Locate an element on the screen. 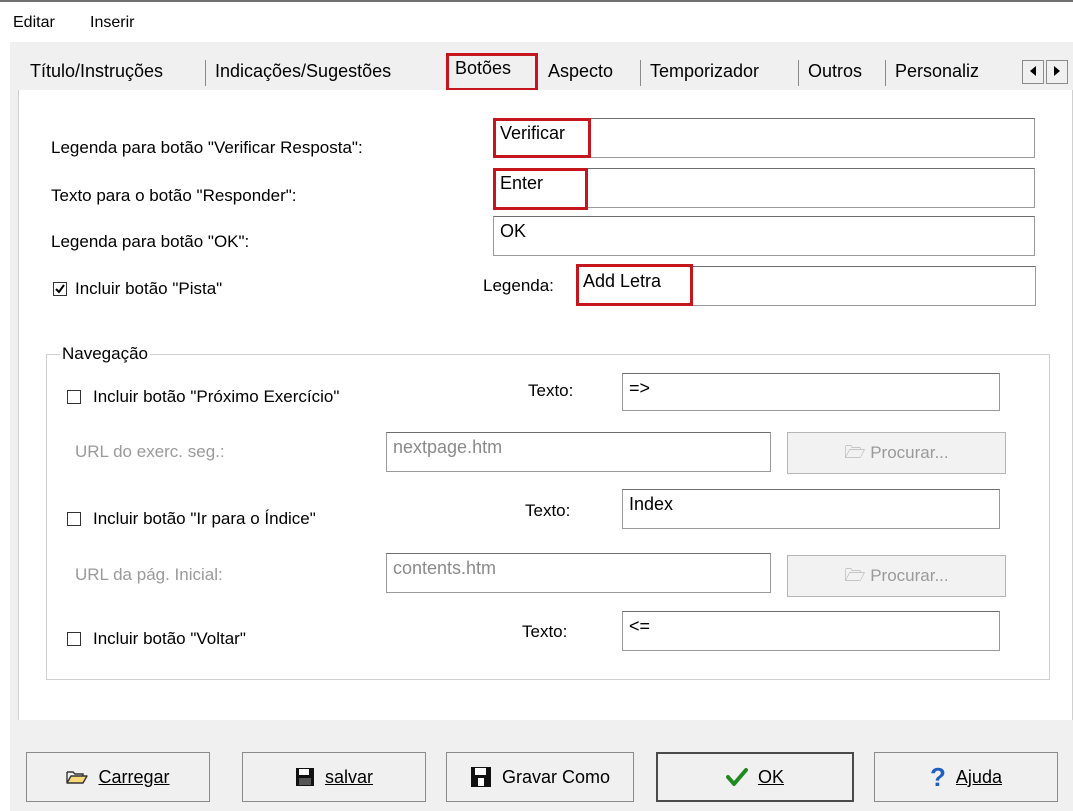  legenda-highlight is located at coordinates (634, 285).